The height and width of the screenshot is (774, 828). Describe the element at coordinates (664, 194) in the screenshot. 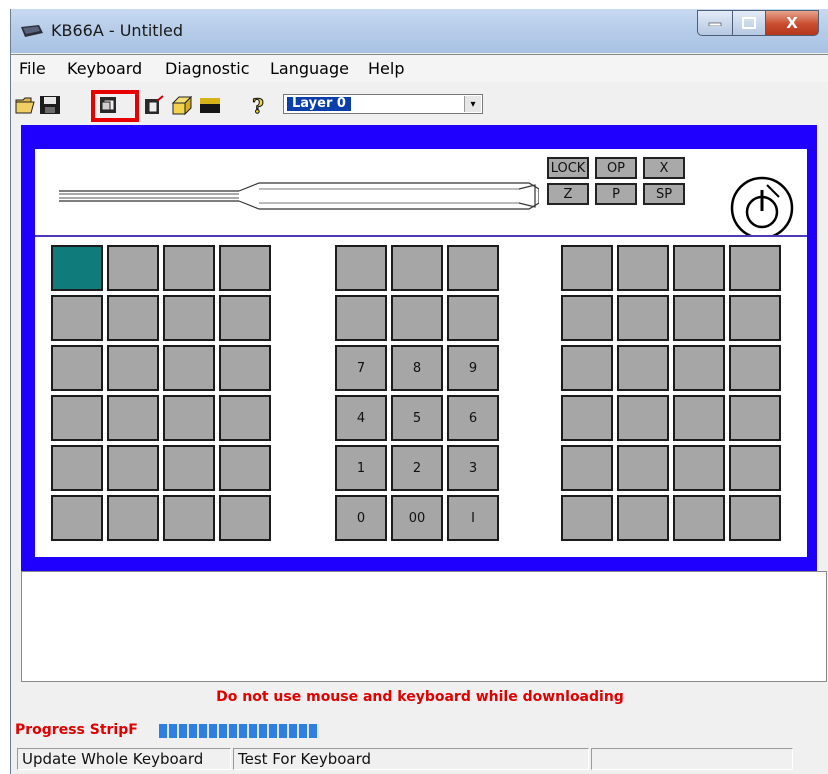

I see `sp-button: SP` at that location.